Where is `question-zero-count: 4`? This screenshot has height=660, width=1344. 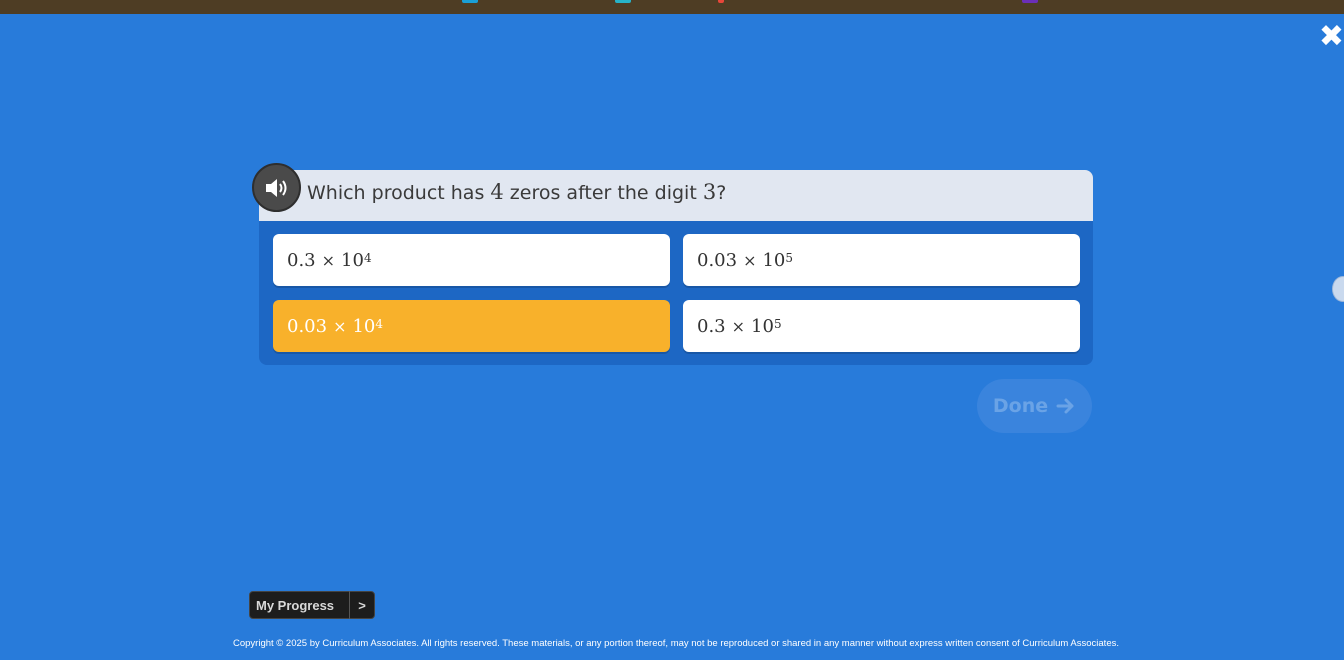
question-zero-count: 4 is located at coordinates (497, 192).